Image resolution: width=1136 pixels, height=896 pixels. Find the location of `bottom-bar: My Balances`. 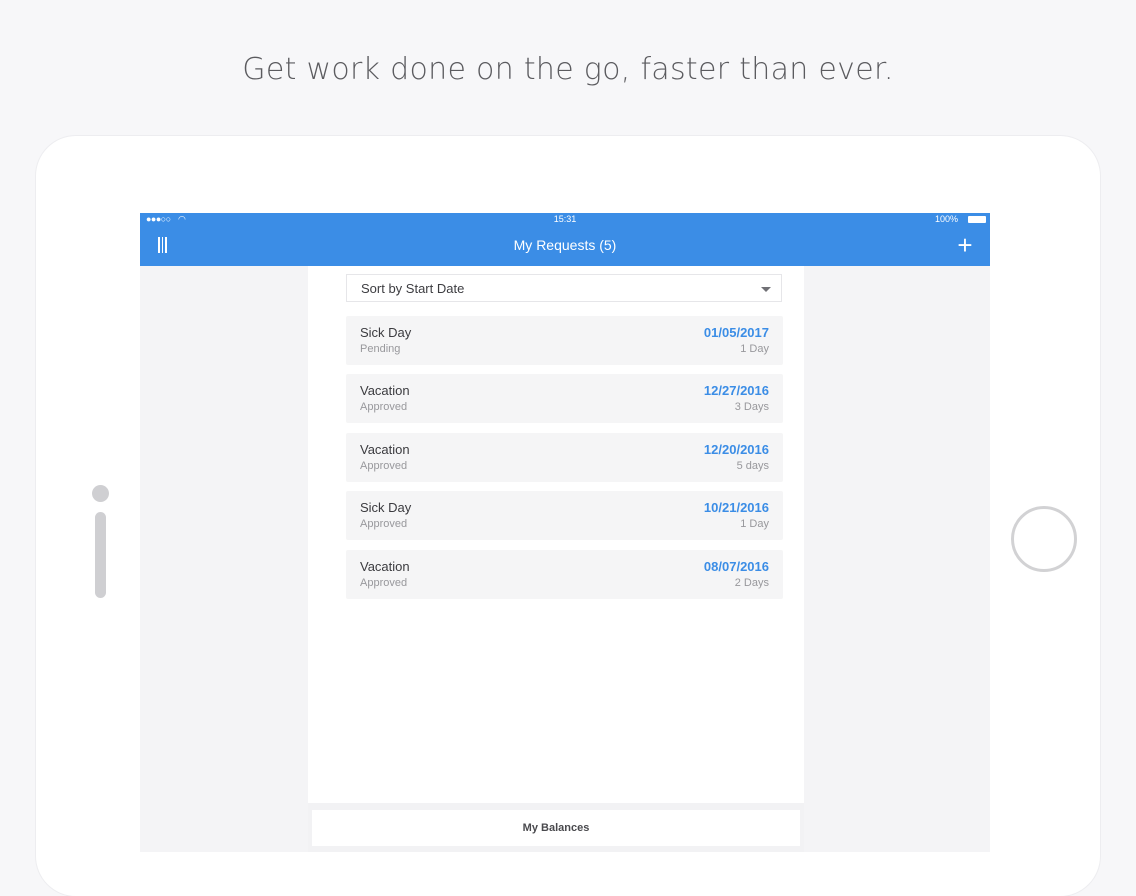

bottom-bar: My Balances is located at coordinates (556, 827).